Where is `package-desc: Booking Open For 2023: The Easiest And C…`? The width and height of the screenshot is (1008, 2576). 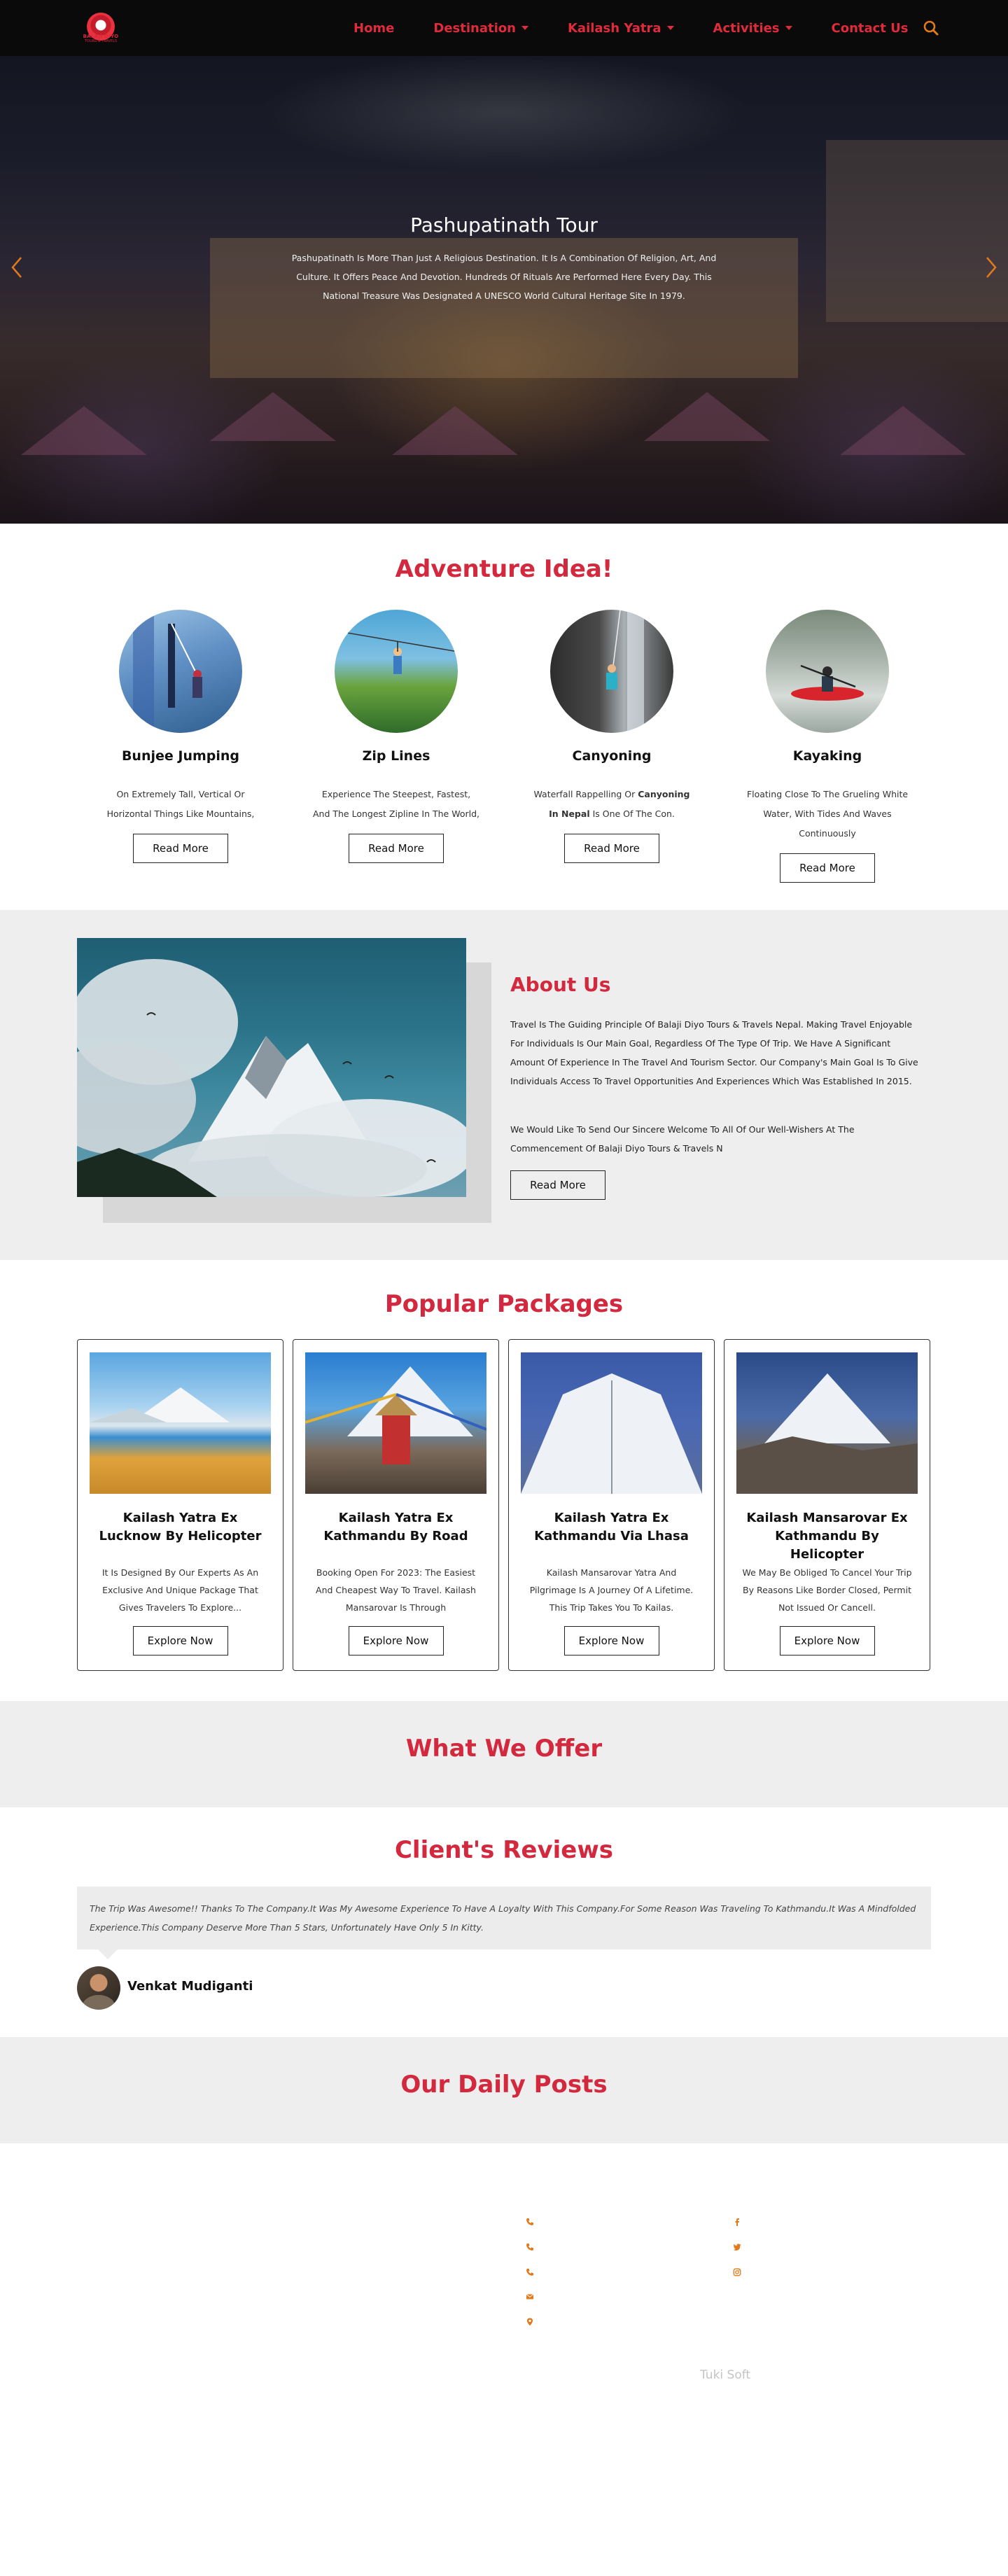 package-desc: Booking Open For 2023: The Easiest And C… is located at coordinates (396, 1590).